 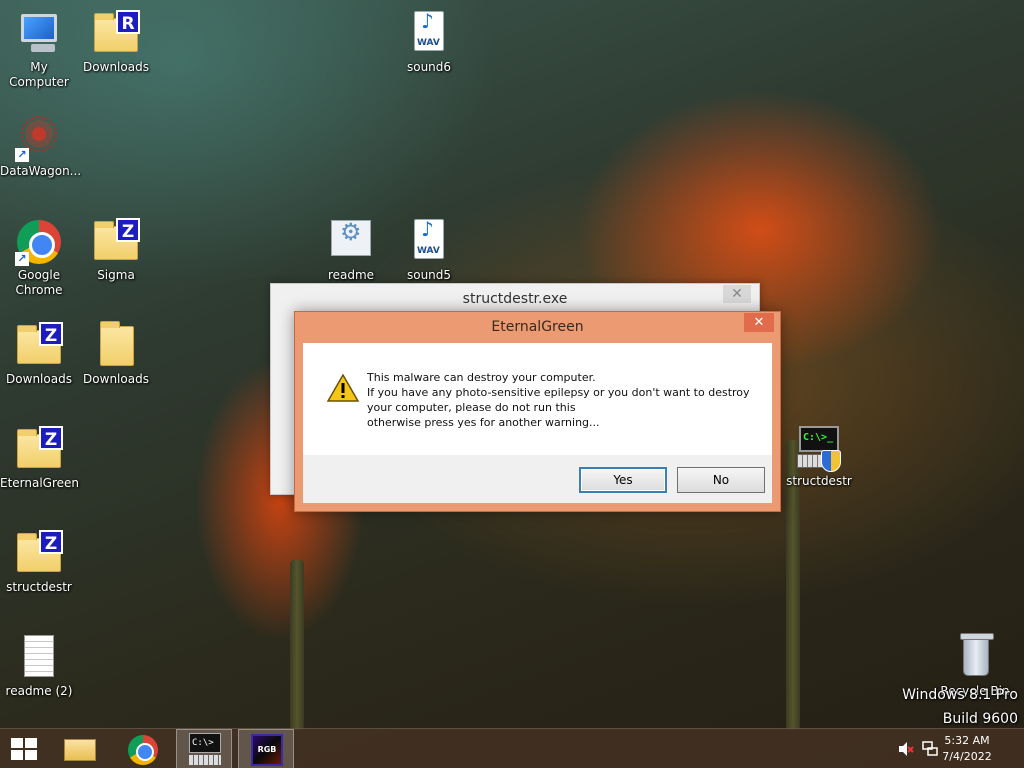 What do you see at coordinates (40, 458) in the screenshot?
I see `desktop-icon-eternalgreen: Z EternalGreen` at bounding box center [40, 458].